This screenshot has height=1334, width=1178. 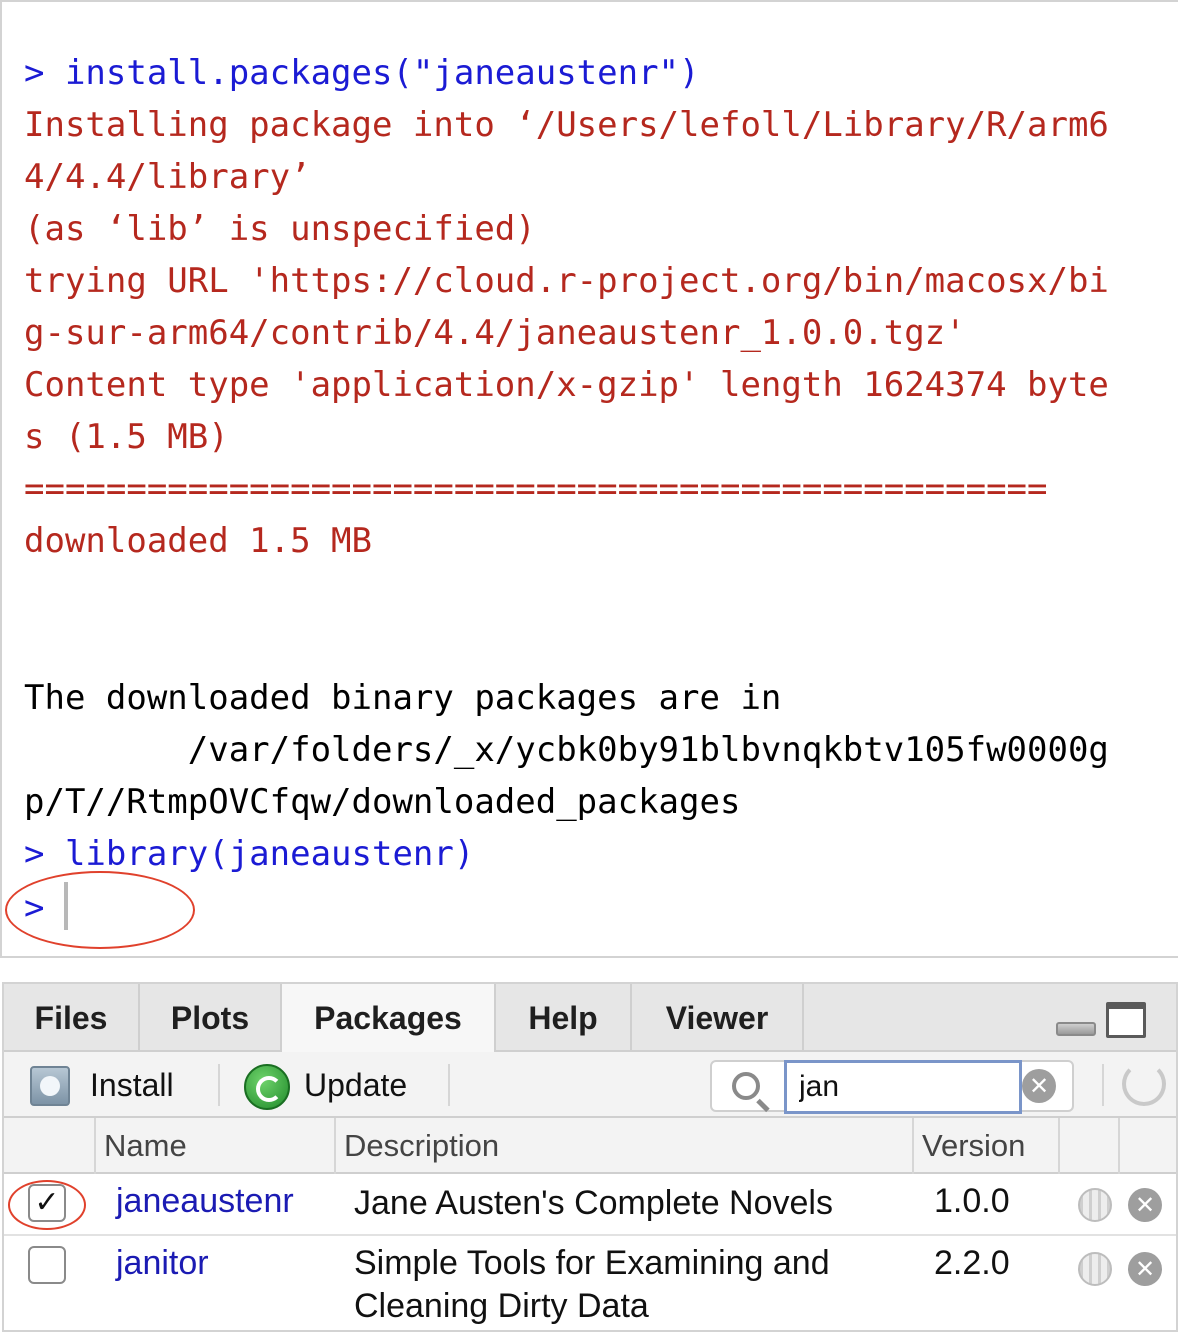 I want to click on console-line: > install.packages("janeaustenr"), so click(x=362, y=73).